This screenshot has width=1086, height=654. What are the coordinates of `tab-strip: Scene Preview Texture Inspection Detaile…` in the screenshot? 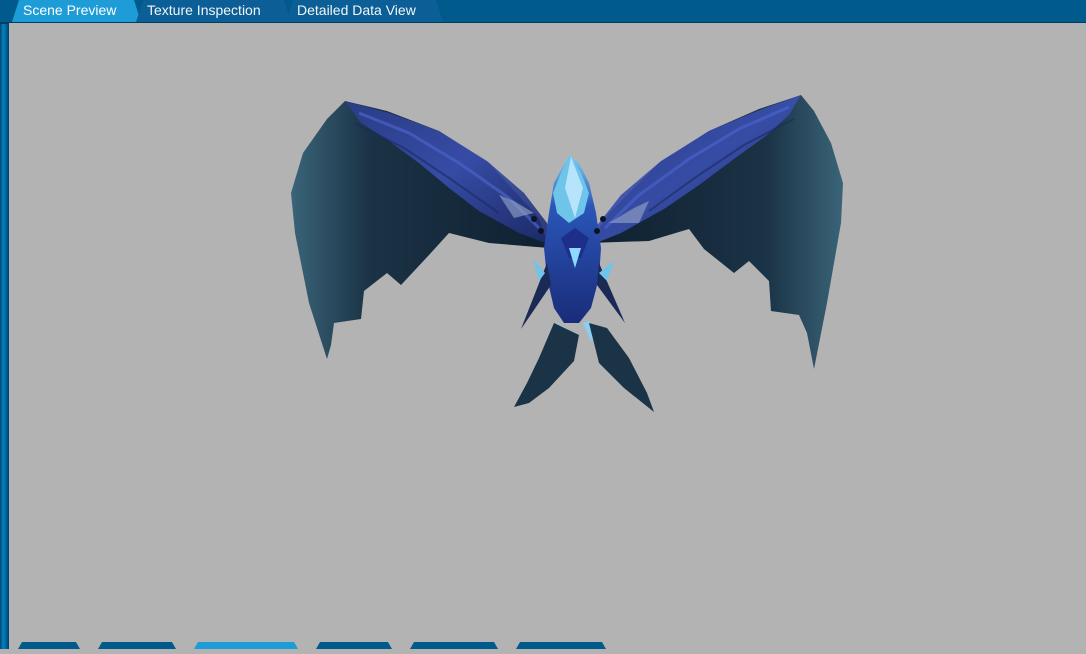 It's located at (225, 11).